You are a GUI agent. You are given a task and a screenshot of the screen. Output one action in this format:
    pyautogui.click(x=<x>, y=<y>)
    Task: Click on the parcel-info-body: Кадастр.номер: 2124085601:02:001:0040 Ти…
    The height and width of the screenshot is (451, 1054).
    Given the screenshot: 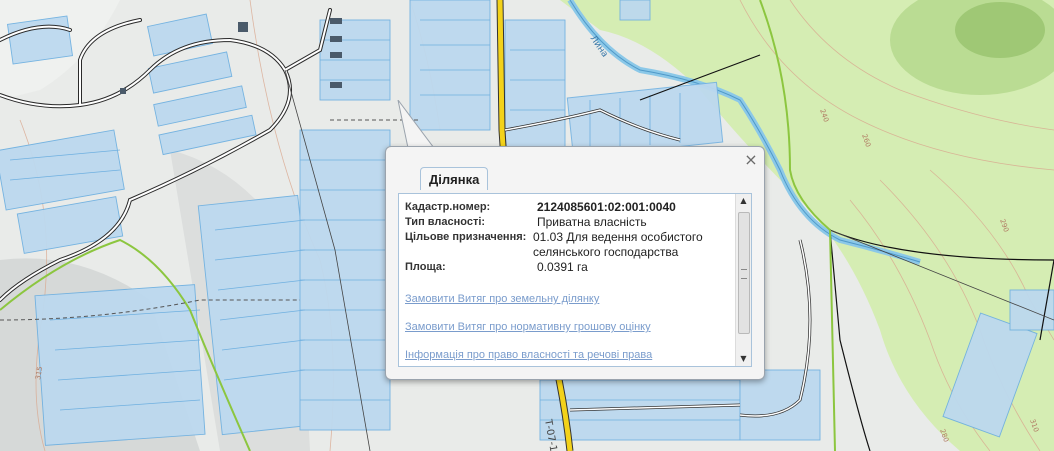 What is the action you would take?
    pyautogui.click(x=569, y=283)
    